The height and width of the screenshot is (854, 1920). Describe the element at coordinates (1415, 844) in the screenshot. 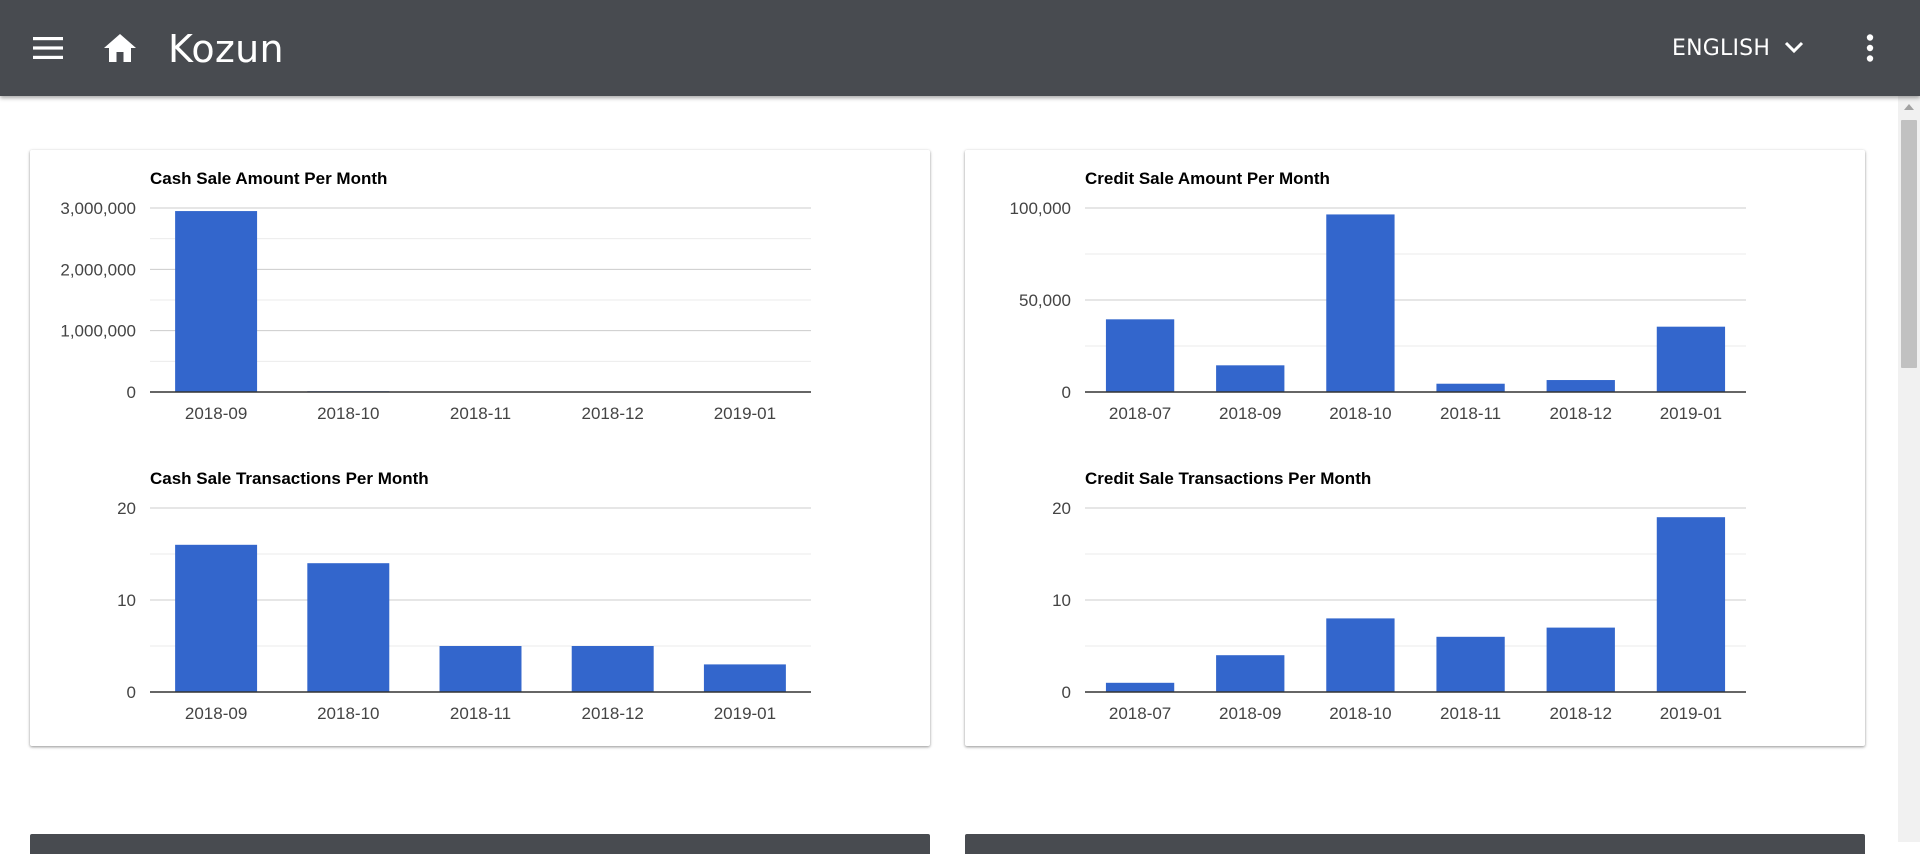

I see `next-card-header-right` at that location.